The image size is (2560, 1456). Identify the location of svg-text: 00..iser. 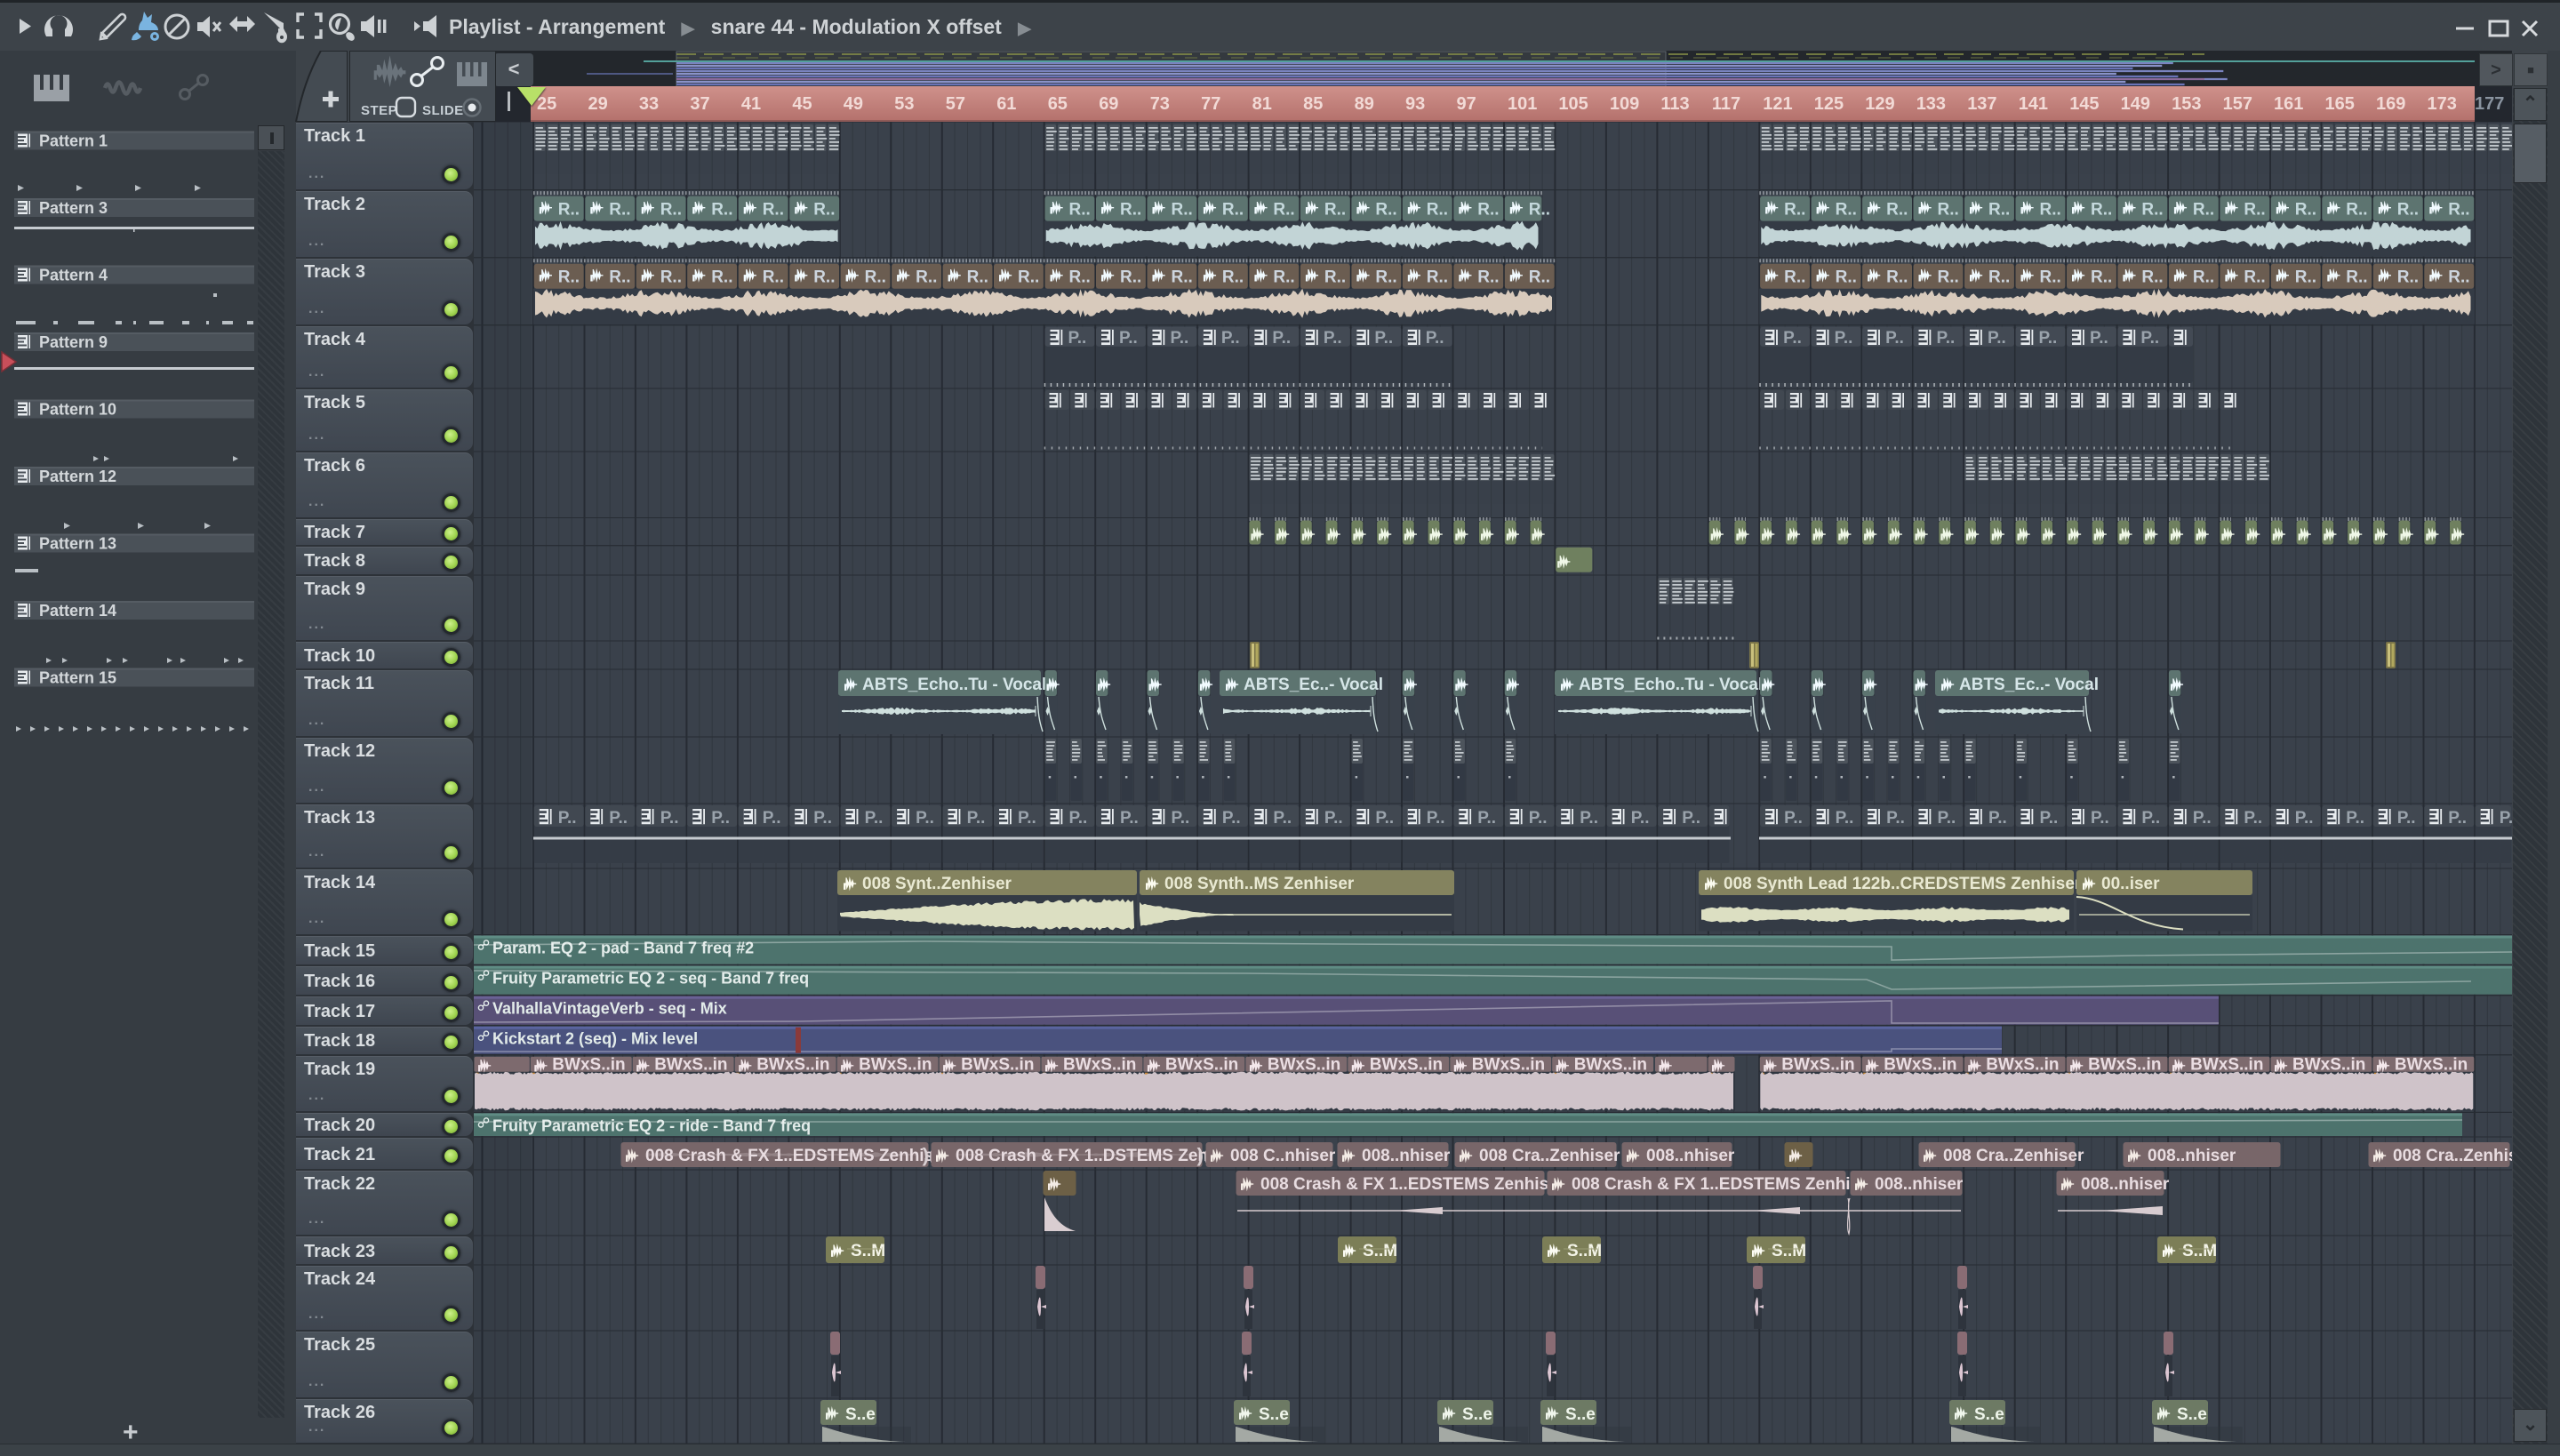
(2130, 884).